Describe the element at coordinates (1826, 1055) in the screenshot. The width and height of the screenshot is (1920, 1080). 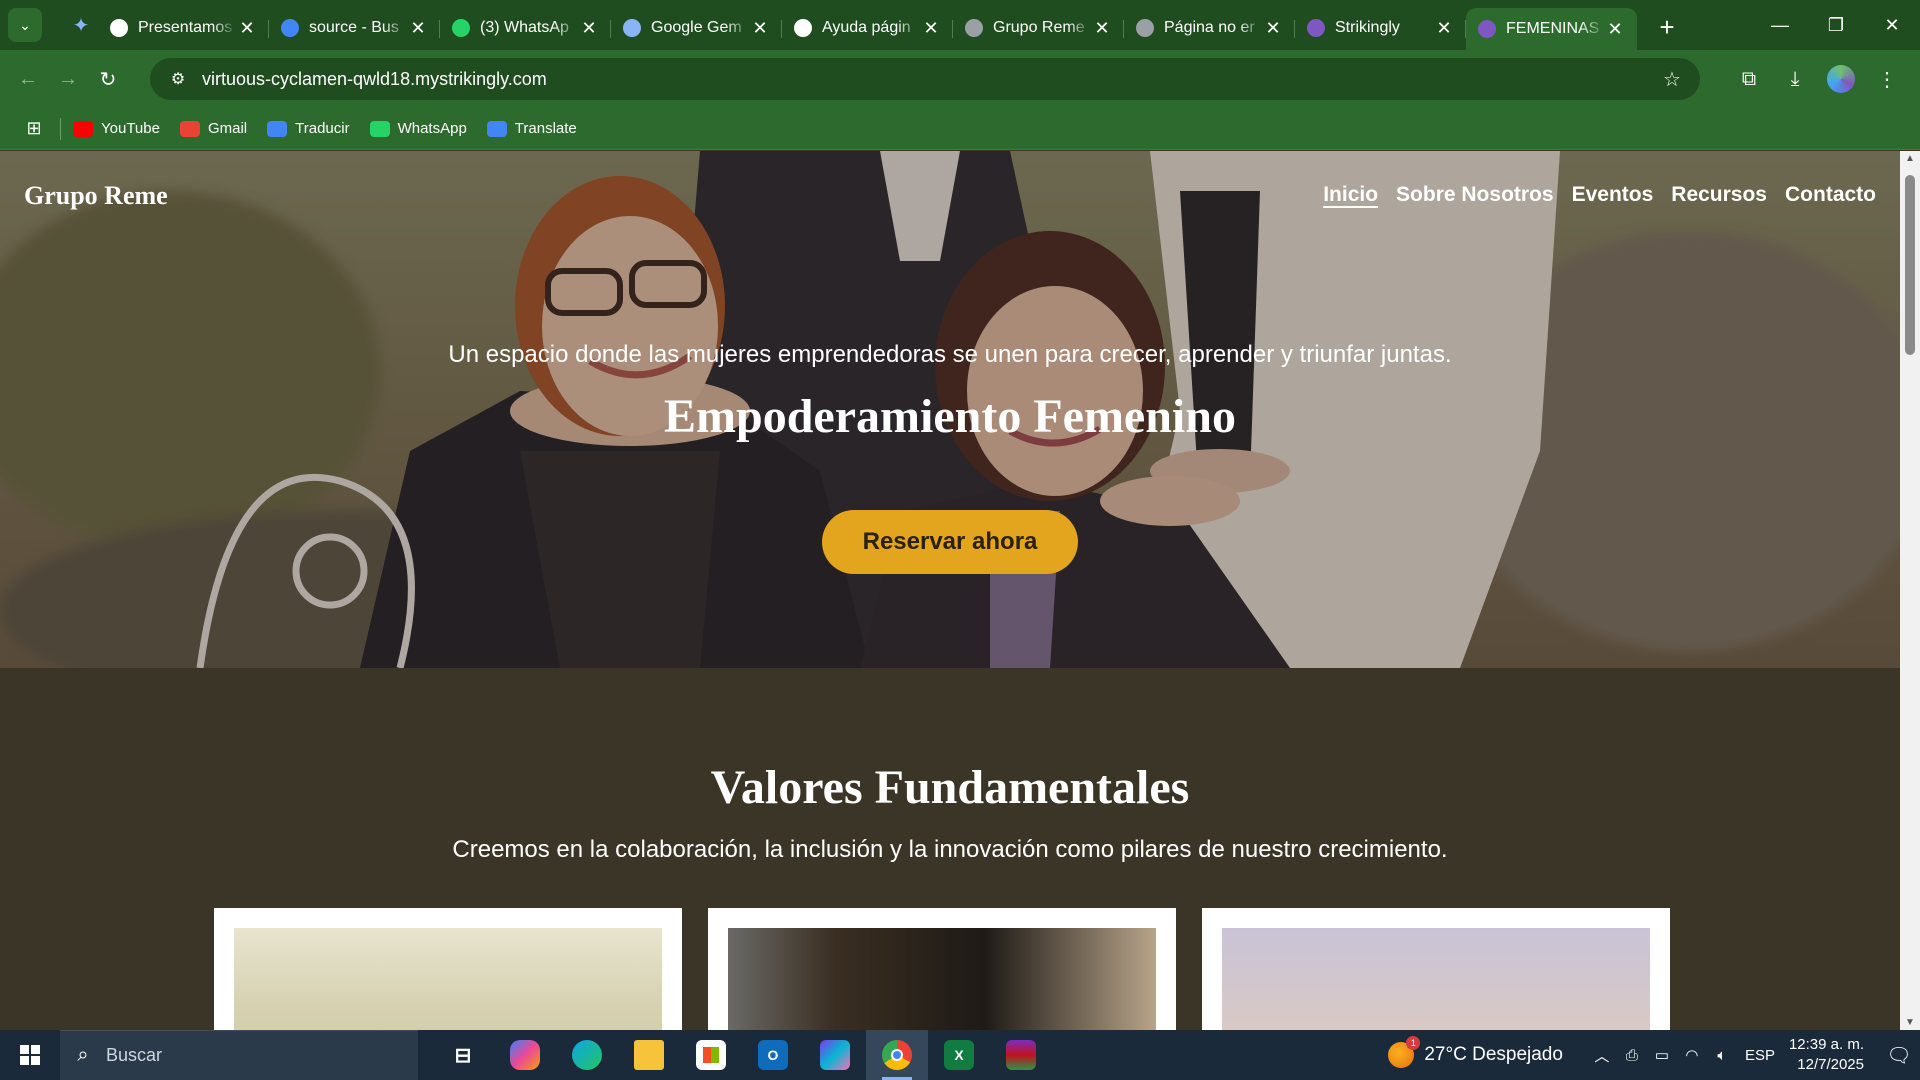
I see `clock: 12:39 a. m. 12/7/2025` at that location.